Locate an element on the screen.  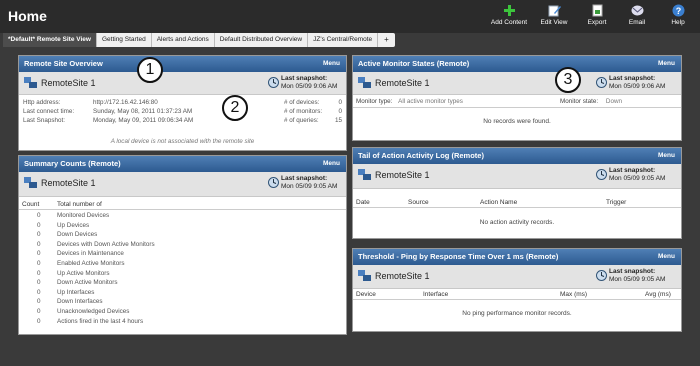
summary-label: Enabled Active Monitors is located at coordinates (91, 263).